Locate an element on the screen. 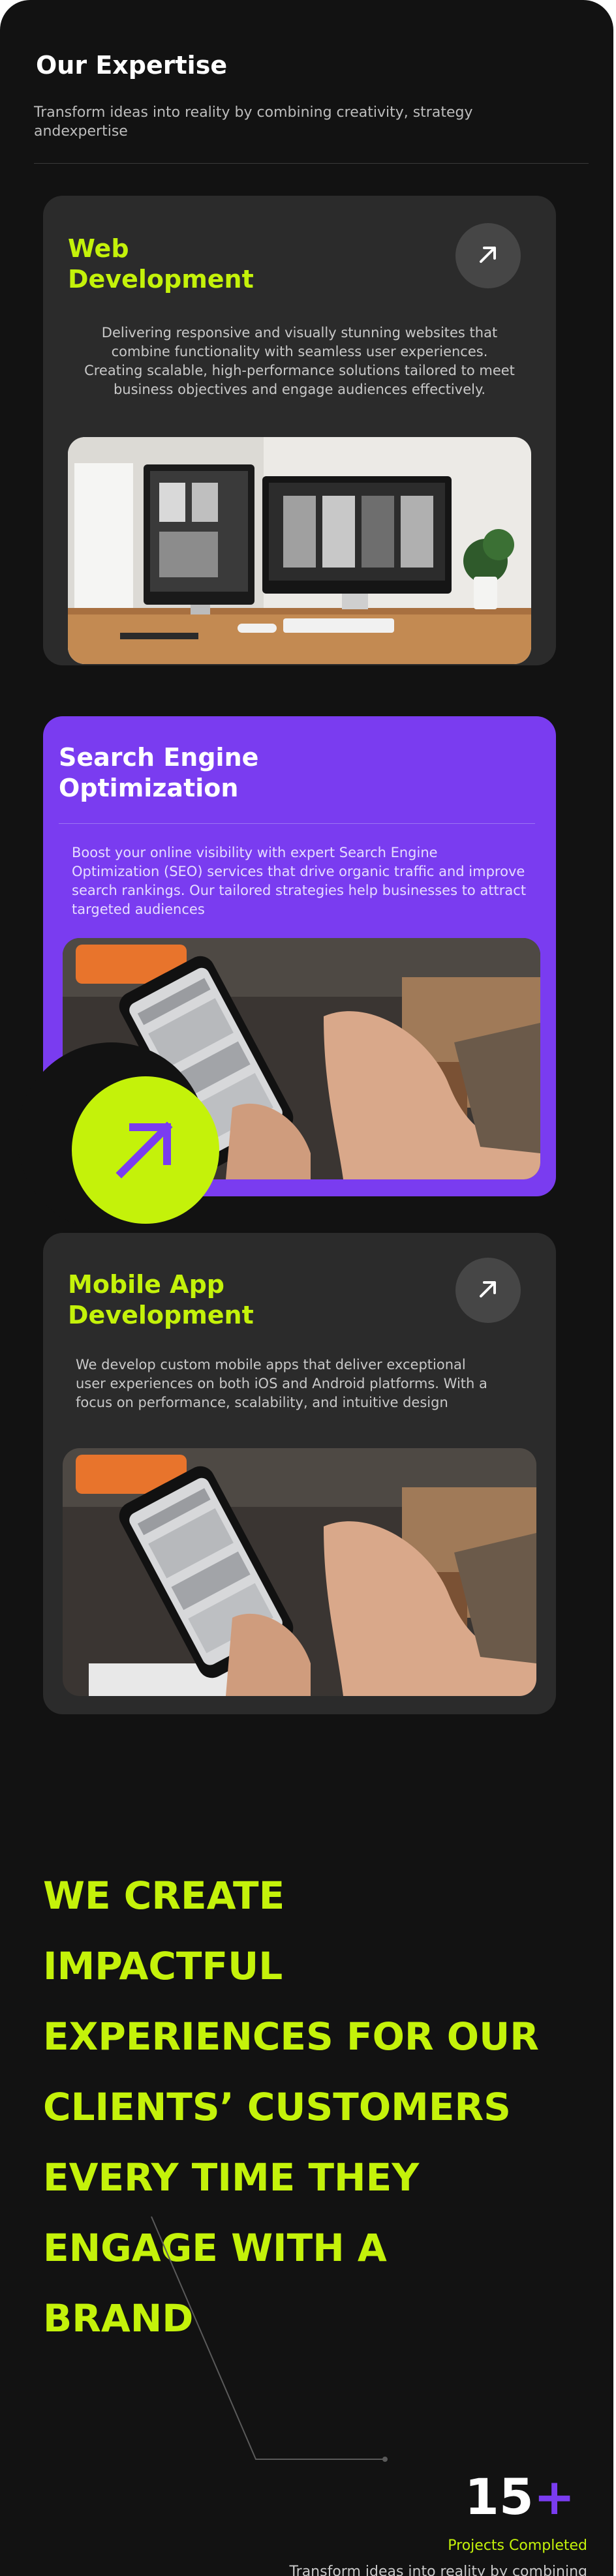  projects-plus: + is located at coordinates (555, 2497).